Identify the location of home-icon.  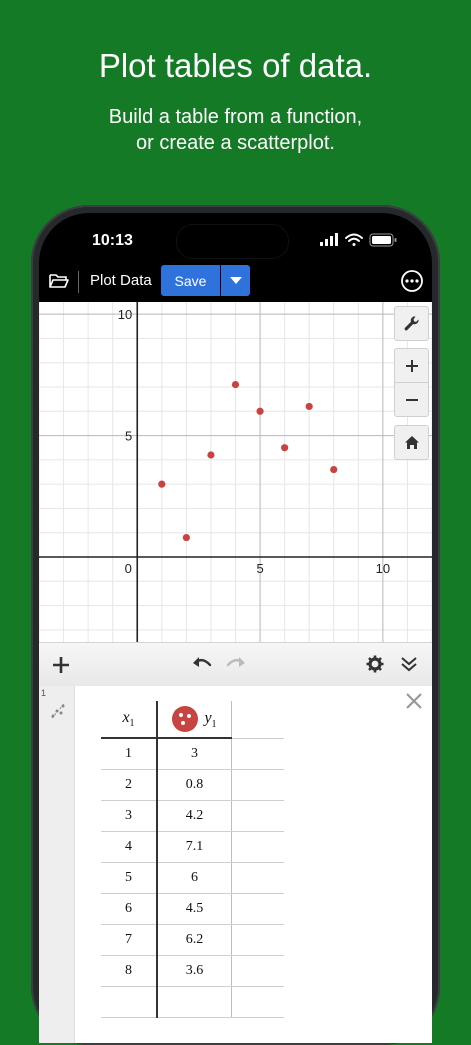
(411, 442).